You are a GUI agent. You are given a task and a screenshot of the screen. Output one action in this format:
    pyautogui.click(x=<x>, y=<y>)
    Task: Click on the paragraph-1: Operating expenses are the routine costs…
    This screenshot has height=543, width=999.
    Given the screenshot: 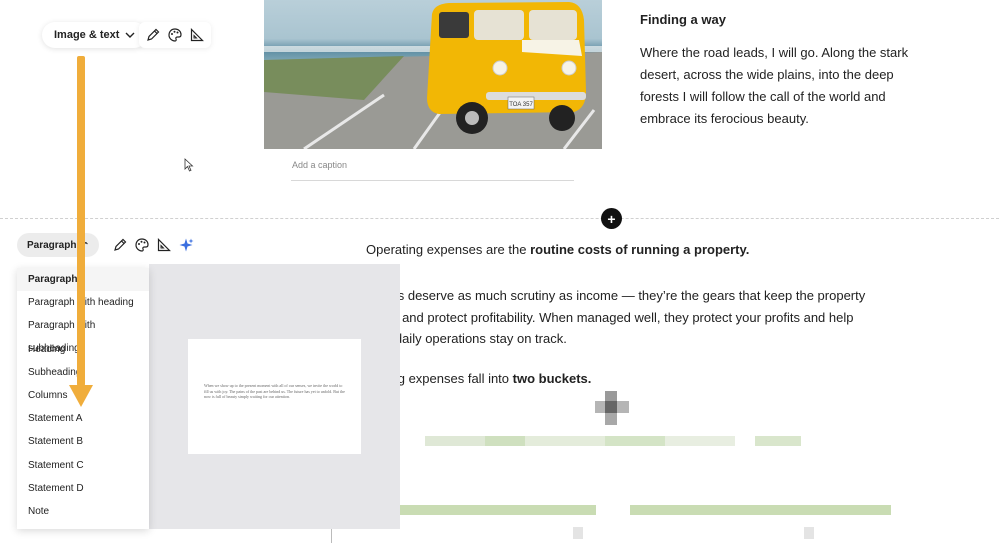 What is the action you would take?
    pyautogui.click(x=557, y=249)
    